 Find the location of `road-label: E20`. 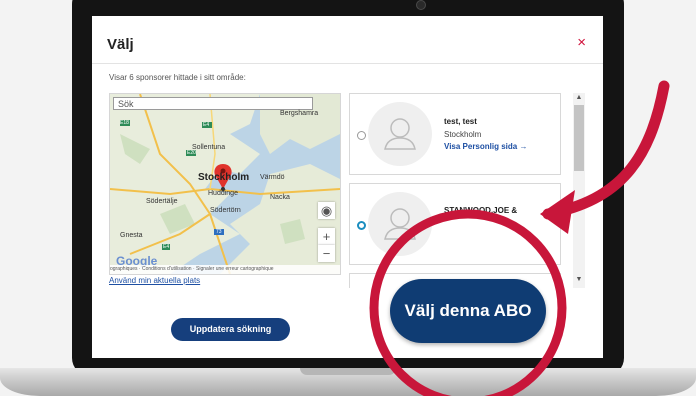

road-label: E20 is located at coordinates (191, 153).